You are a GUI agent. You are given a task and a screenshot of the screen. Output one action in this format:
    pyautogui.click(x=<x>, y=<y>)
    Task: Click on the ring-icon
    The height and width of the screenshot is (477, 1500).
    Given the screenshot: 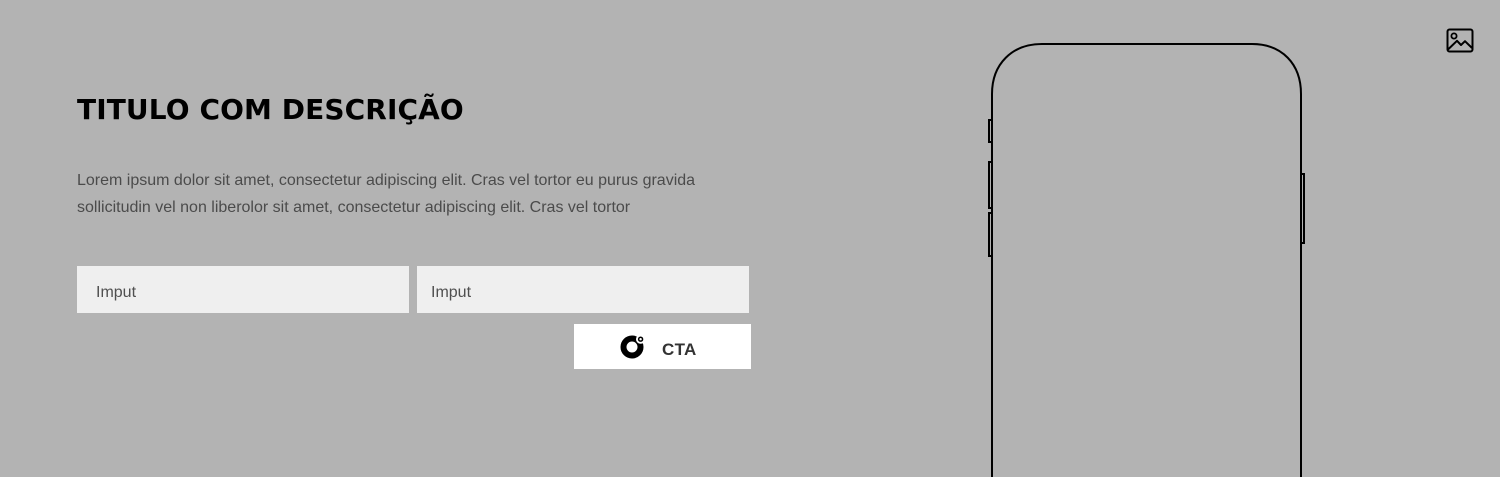 What is the action you would take?
    pyautogui.click(x=633, y=346)
    